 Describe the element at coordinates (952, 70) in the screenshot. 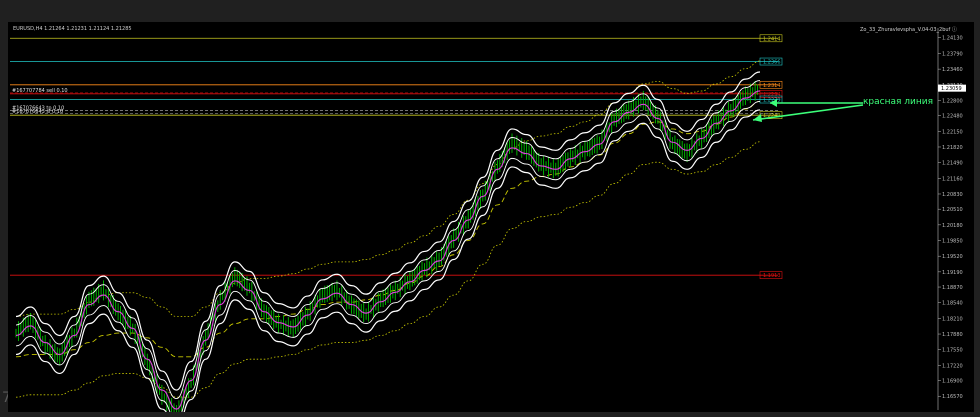

I see `y-tick-label: 1.23460` at that location.